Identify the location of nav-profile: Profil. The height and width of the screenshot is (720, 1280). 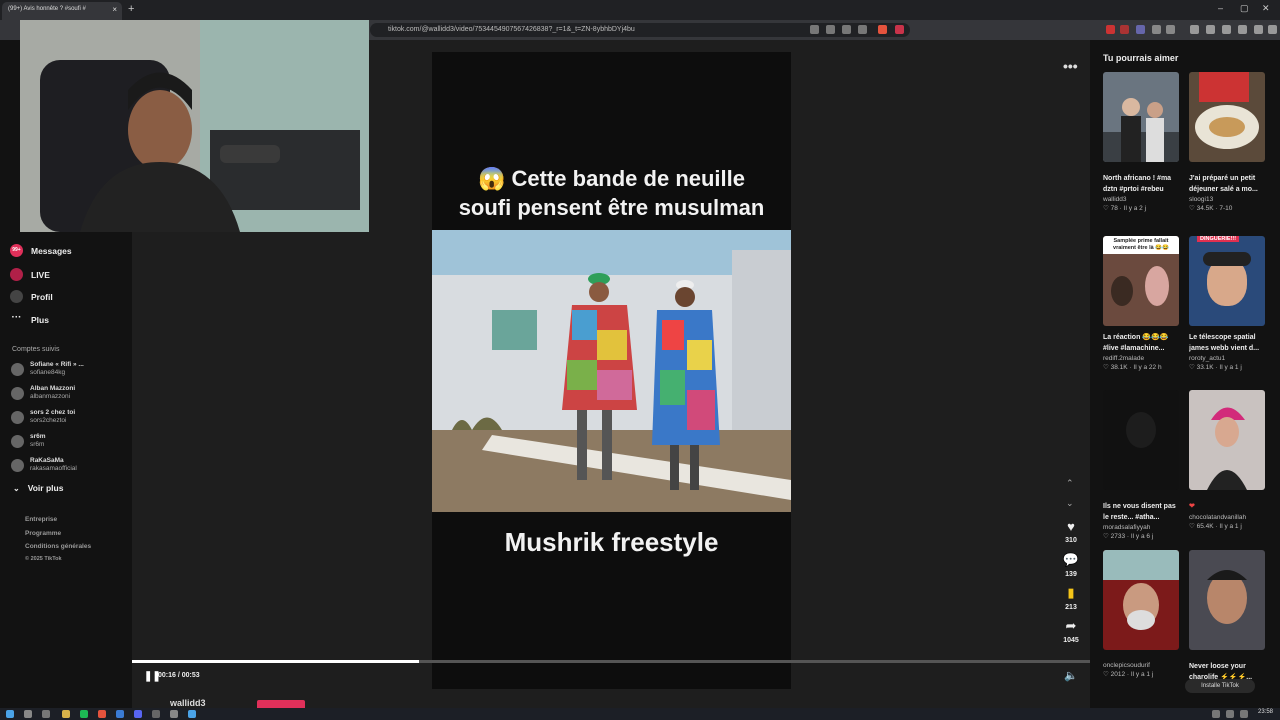
(31, 296).